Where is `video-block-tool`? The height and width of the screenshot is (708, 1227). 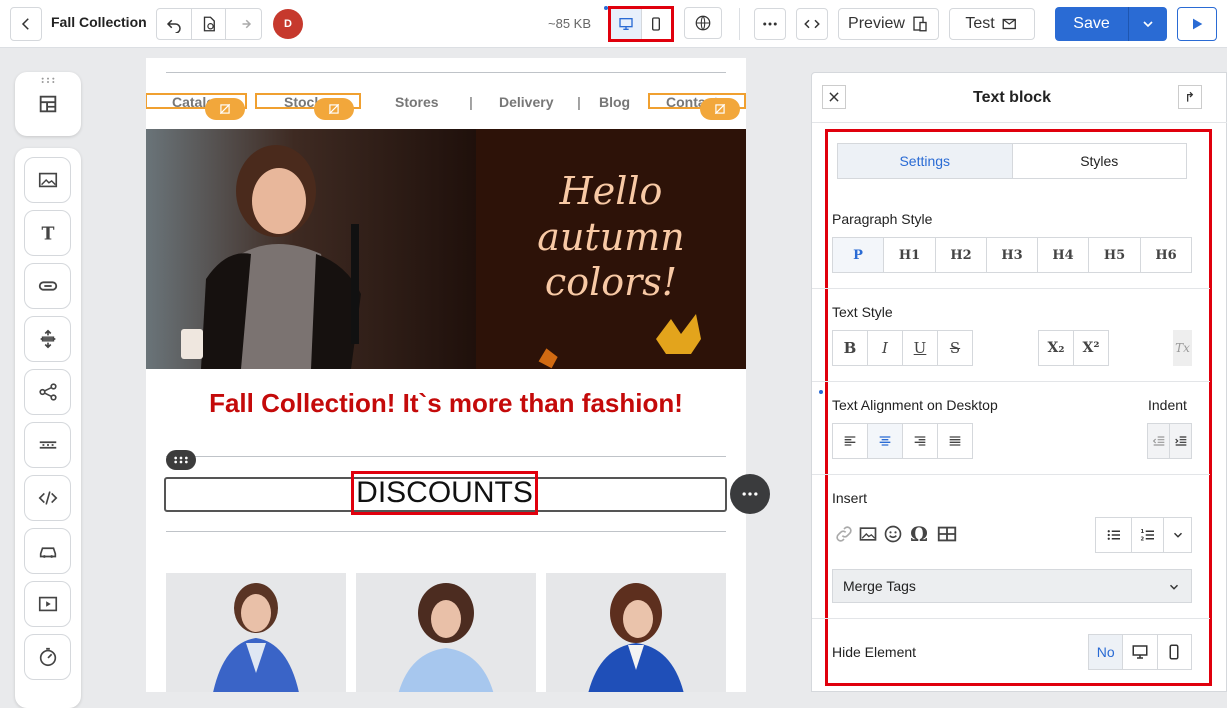
video-block-tool is located at coordinates (47, 604).